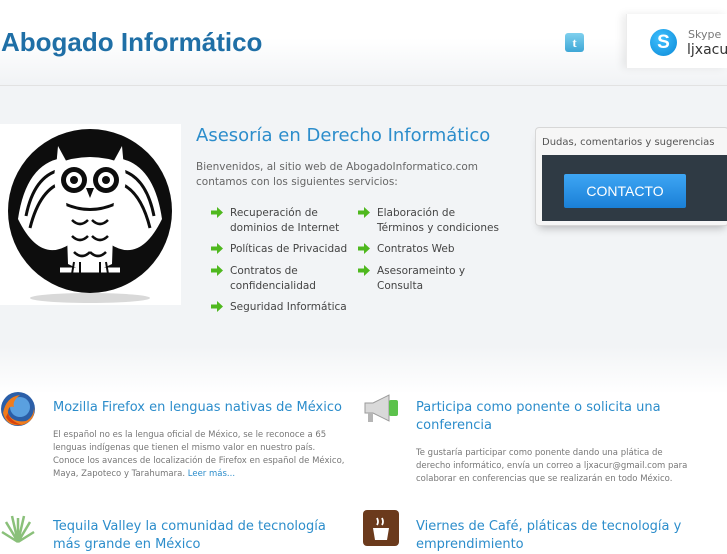 This screenshot has height=554, width=727. Describe the element at coordinates (663, 42) in the screenshot. I see `skype-icon: S` at that location.